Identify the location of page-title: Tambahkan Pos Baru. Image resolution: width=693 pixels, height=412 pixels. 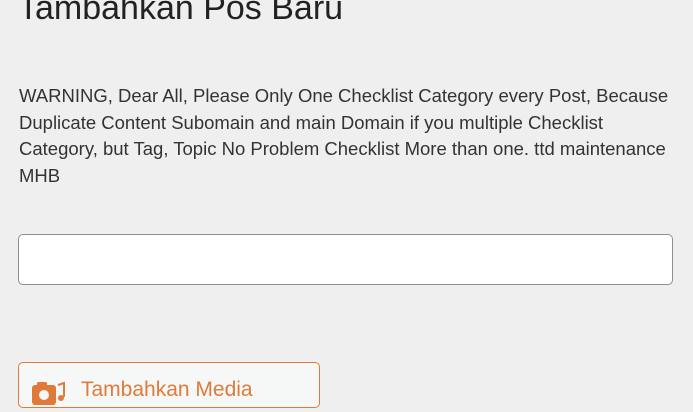
(181, 13).